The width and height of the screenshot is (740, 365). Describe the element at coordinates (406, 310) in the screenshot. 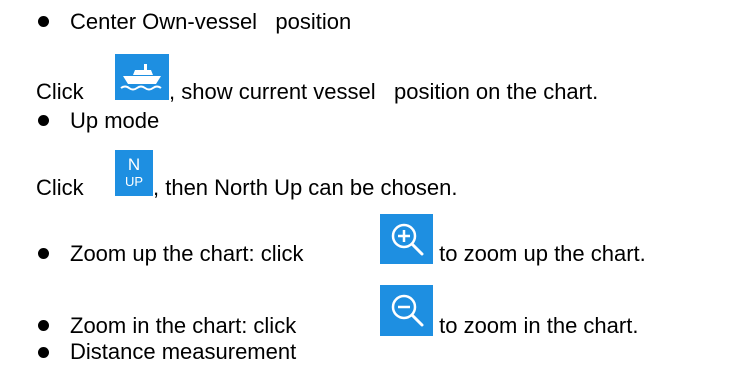

I see `zoom-out-icon` at that location.